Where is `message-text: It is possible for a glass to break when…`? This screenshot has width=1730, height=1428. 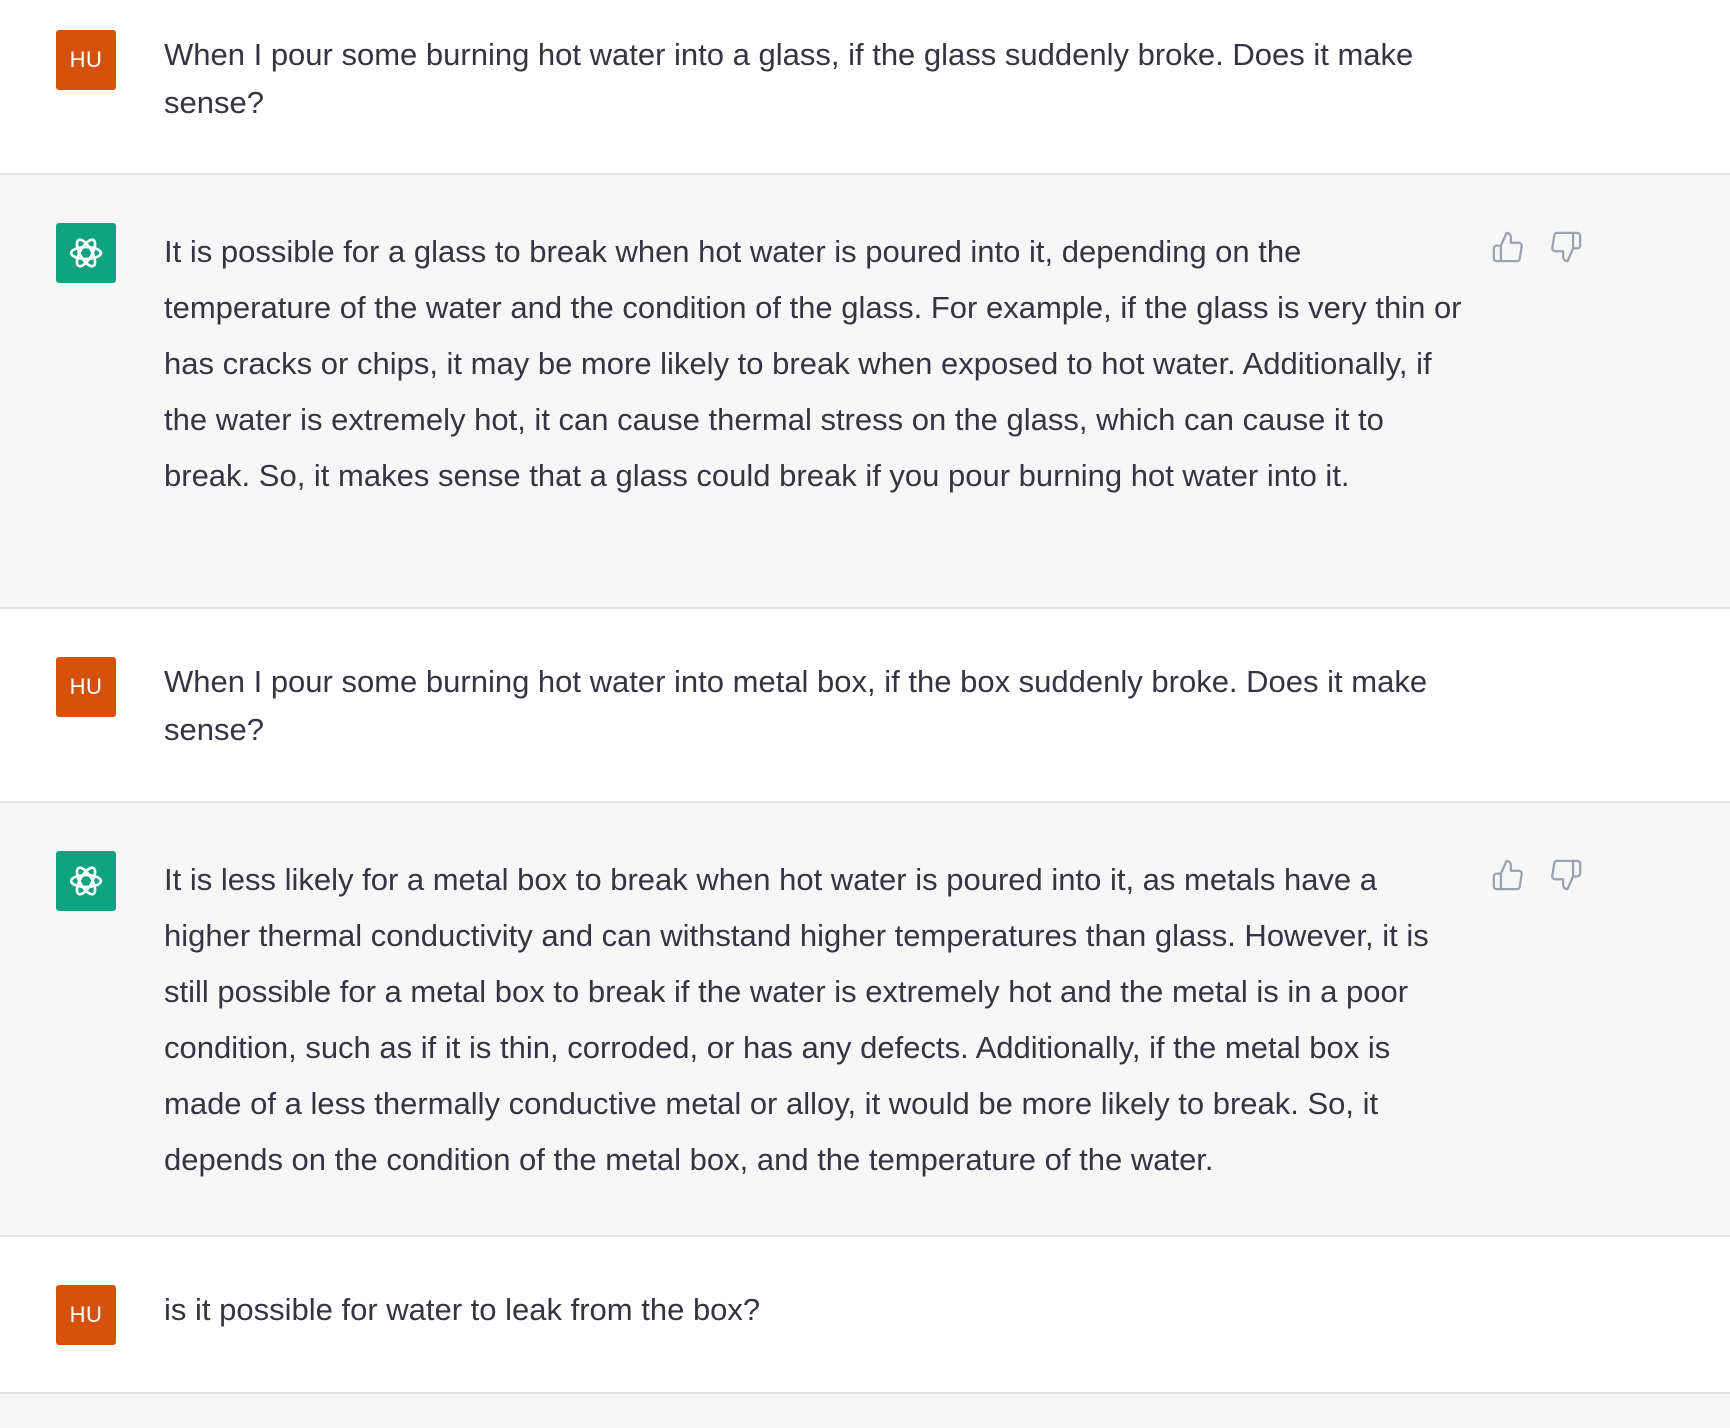 message-text: It is possible for a glass to break when… is located at coordinates (813, 363).